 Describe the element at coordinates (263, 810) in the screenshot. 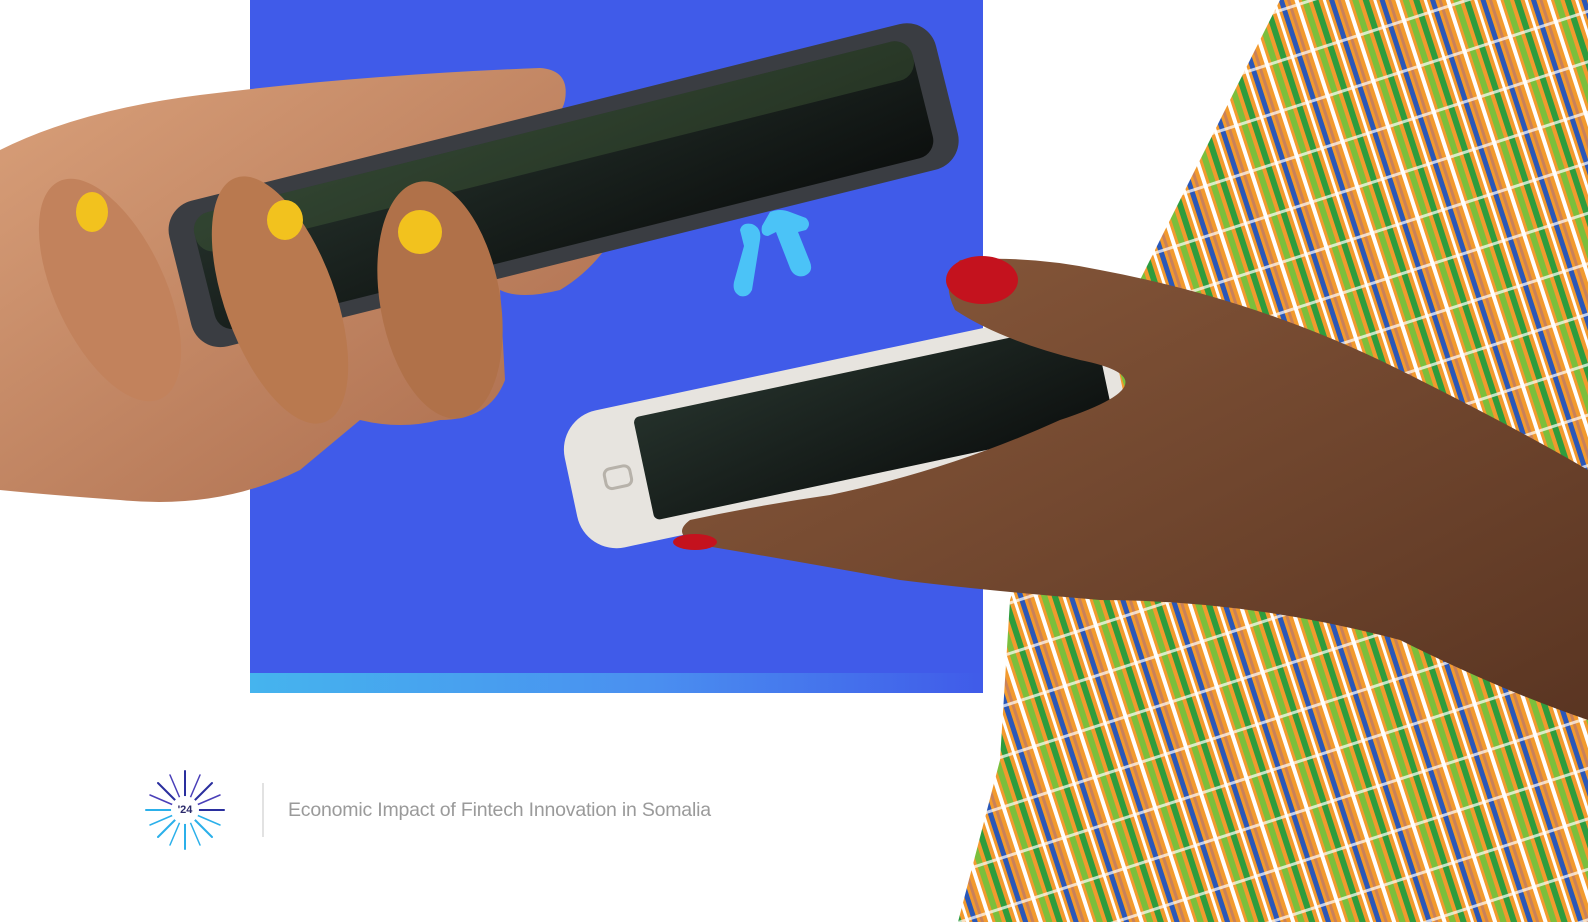

I see `footer-divider` at that location.